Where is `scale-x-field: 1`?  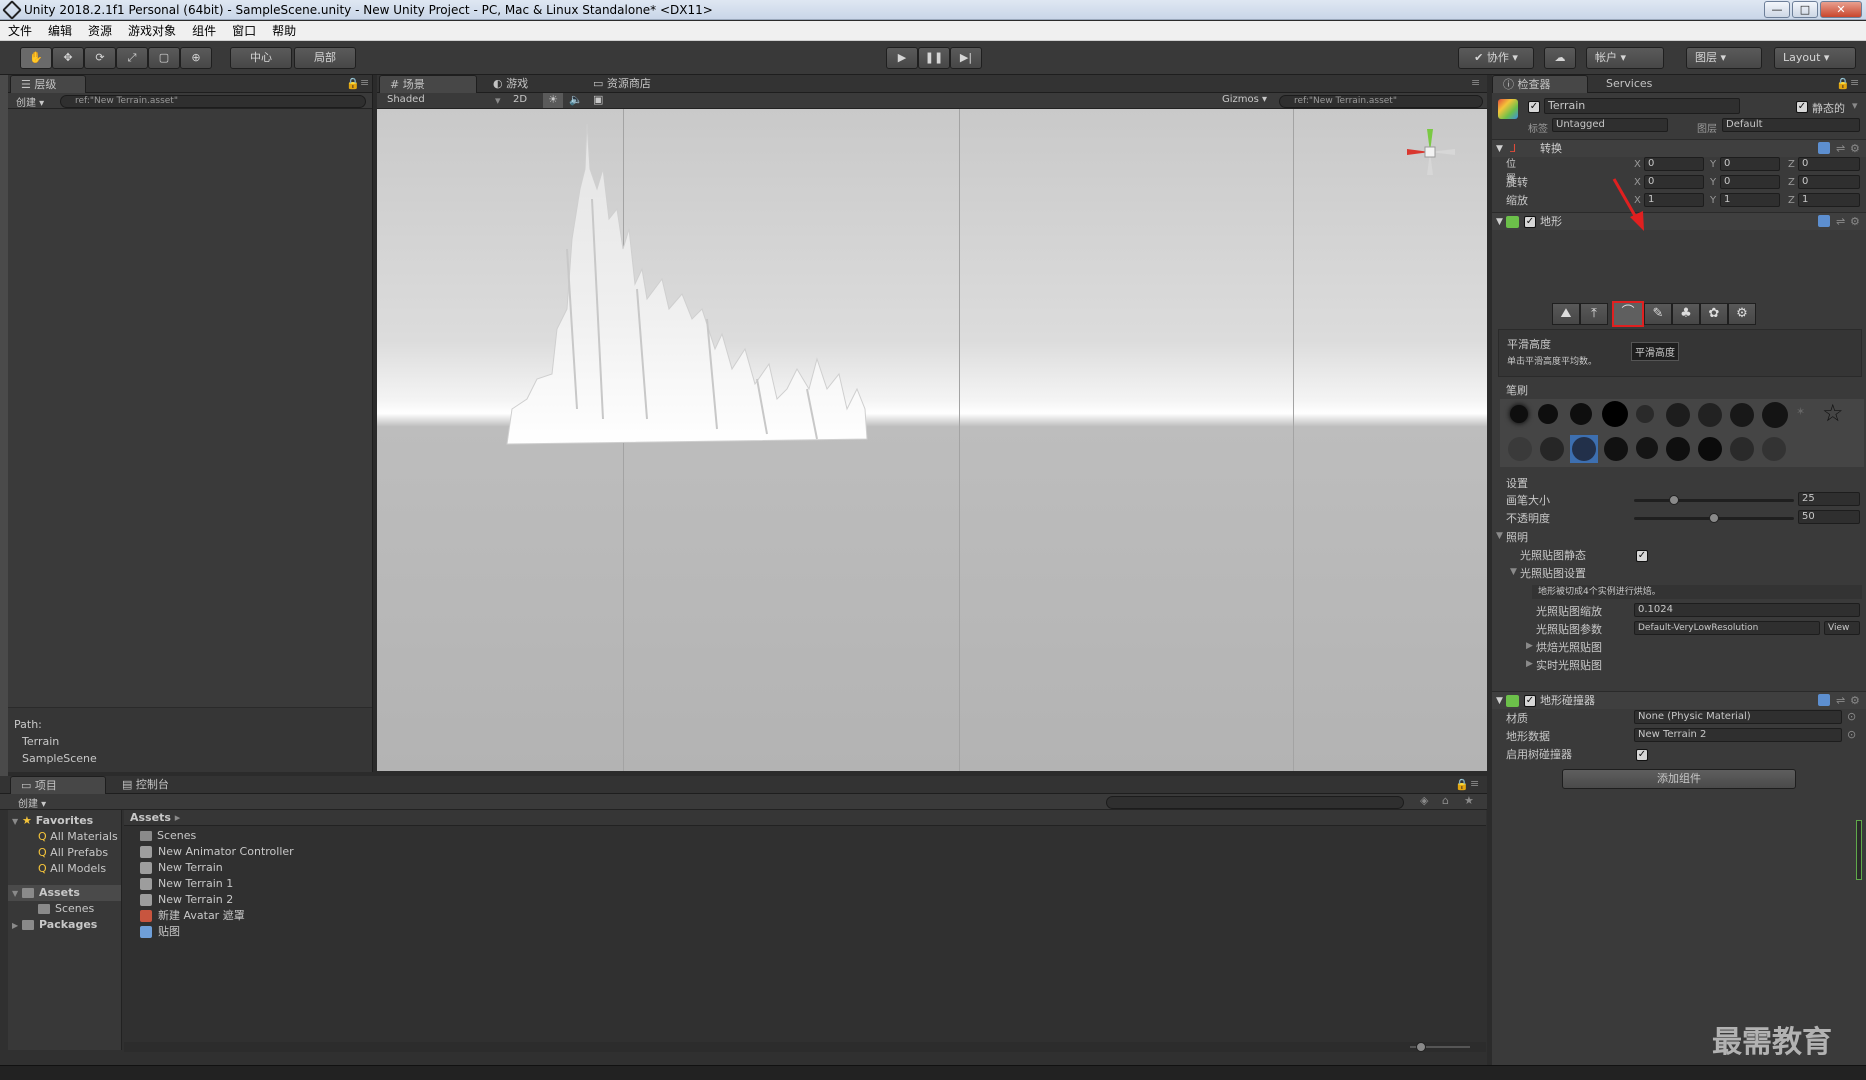
scale-x-field: 1 is located at coordinates (1674, 200).